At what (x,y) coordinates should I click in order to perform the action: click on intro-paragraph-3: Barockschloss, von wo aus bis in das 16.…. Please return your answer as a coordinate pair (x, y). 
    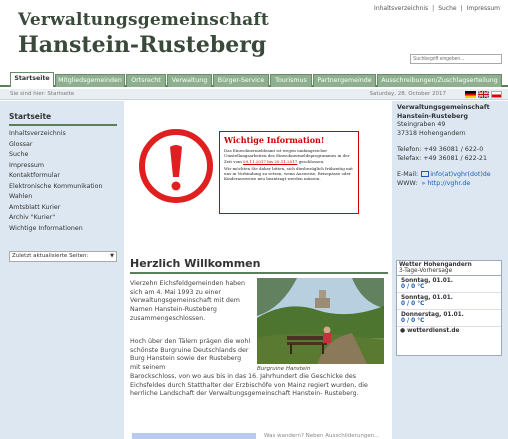
    Looking at the image, I should click on (249, 385).